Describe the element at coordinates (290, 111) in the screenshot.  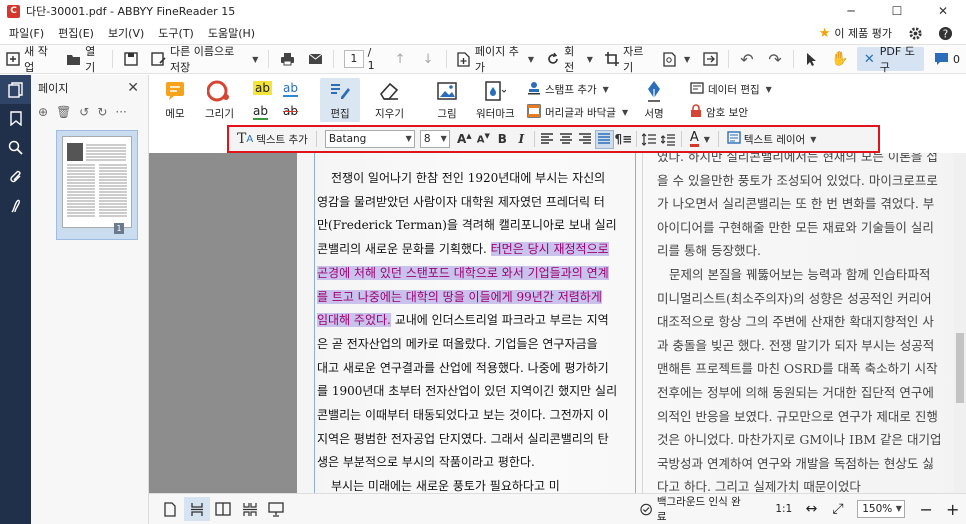
I see `strikethrough-button: ab` at that location.